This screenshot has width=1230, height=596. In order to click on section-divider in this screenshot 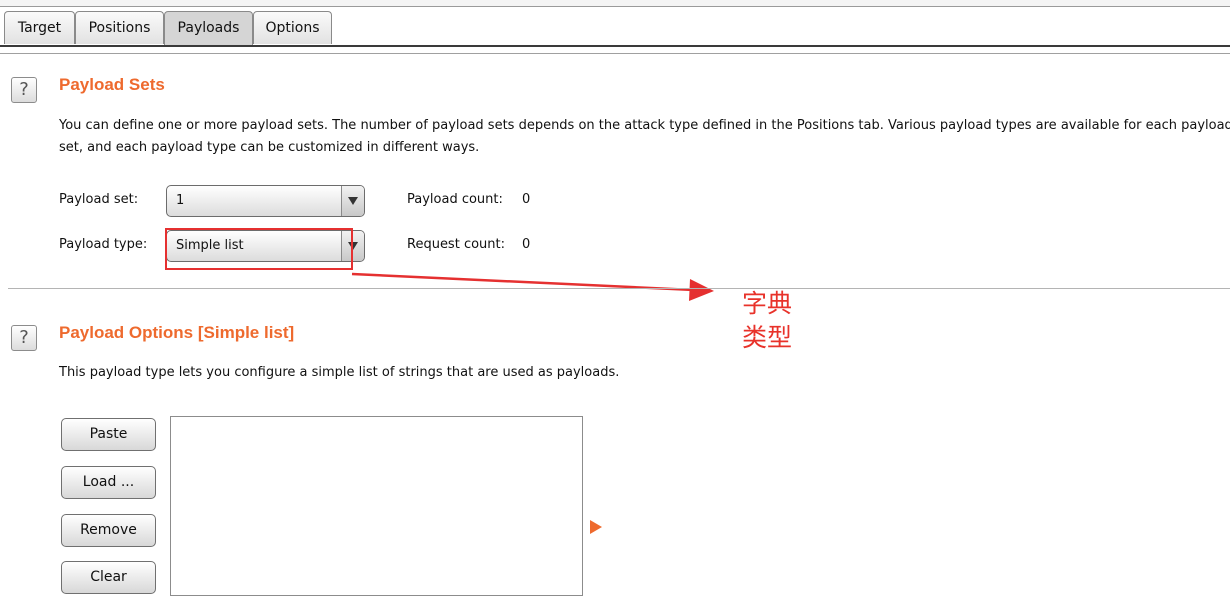, I will do `click(619, 288)`.